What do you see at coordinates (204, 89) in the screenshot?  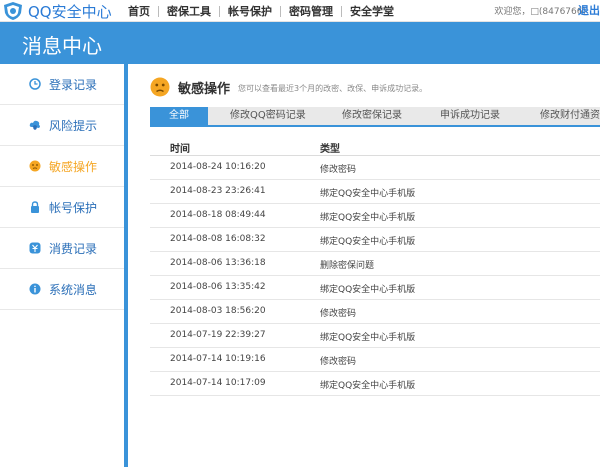 I see `section-title: 敏感操作` at bounding box center [204, 89].